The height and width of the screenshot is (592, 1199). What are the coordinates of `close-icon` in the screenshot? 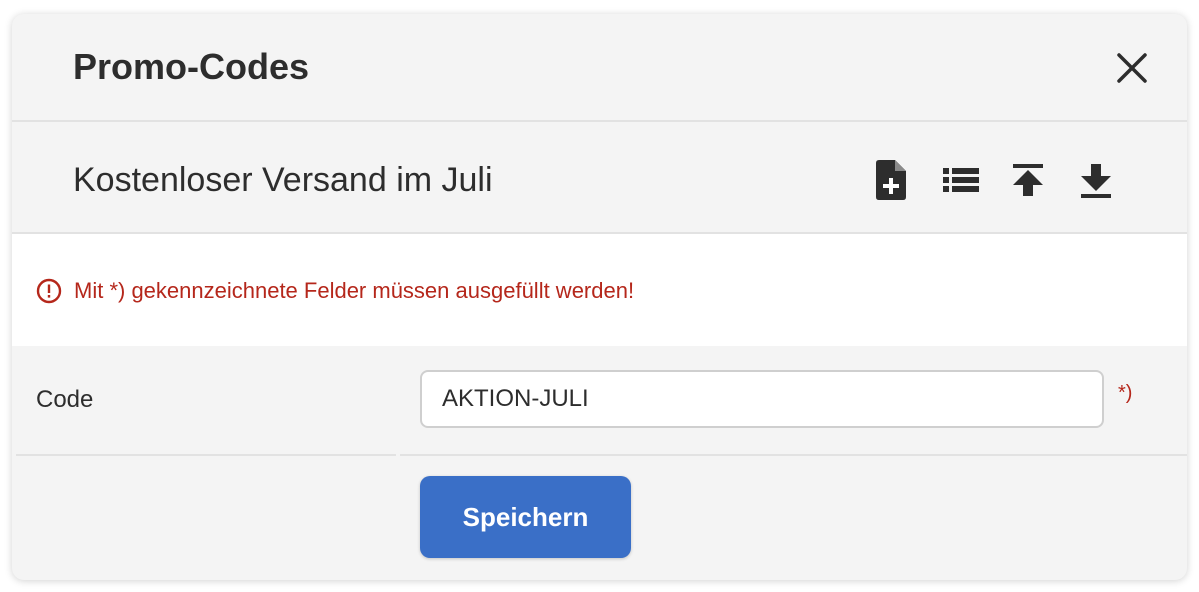 It's located at (1132, 68).